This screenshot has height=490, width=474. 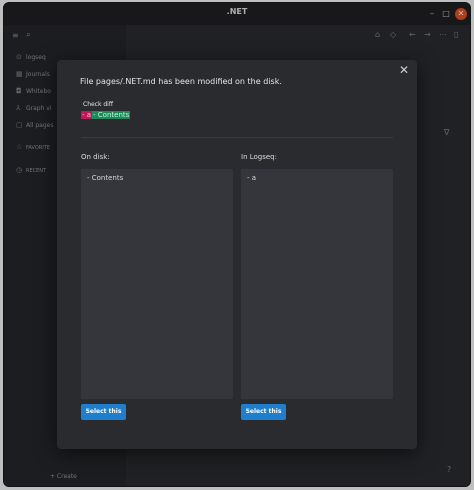 I want to click on on-disk-content: - Contents, so click(x=105, y=178).